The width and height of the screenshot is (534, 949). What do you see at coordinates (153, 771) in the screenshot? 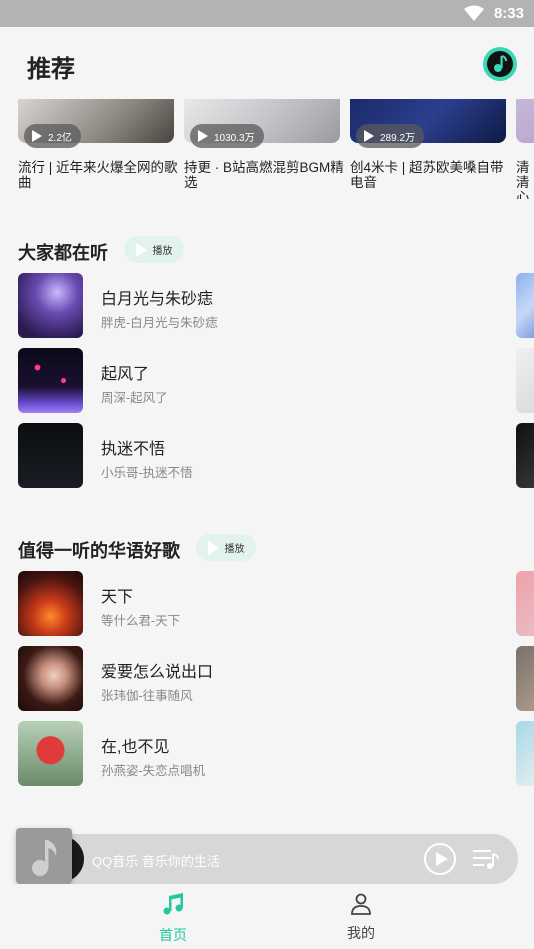
I see `song-subtitle: 孙燕姿-失恋点唱机` at bounding box center [153, 771].